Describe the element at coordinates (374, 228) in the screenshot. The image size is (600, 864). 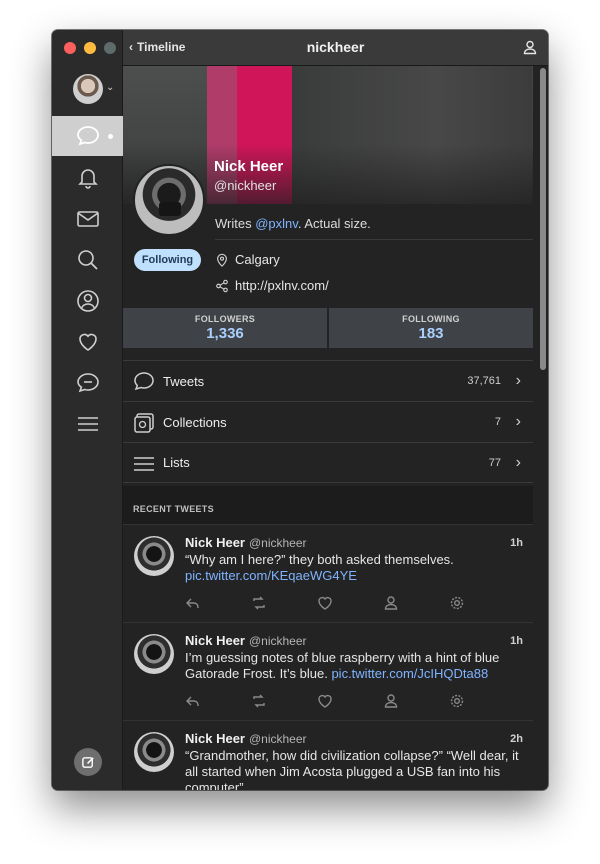
I see `profile-bio: Writes @pxlnv. Actual size.` at that location.